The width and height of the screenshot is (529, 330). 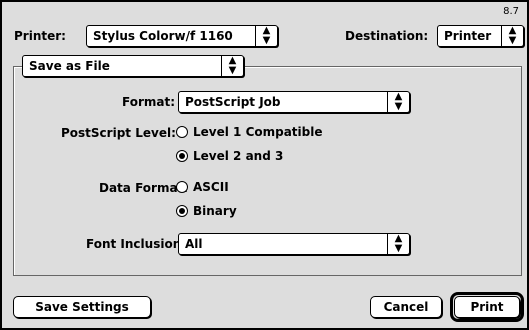 What do you see at coordinates (136, 244) in the screenshot?
I see `font-inclusion-label: Font Inclusion:` at bounding box center [136, 244].